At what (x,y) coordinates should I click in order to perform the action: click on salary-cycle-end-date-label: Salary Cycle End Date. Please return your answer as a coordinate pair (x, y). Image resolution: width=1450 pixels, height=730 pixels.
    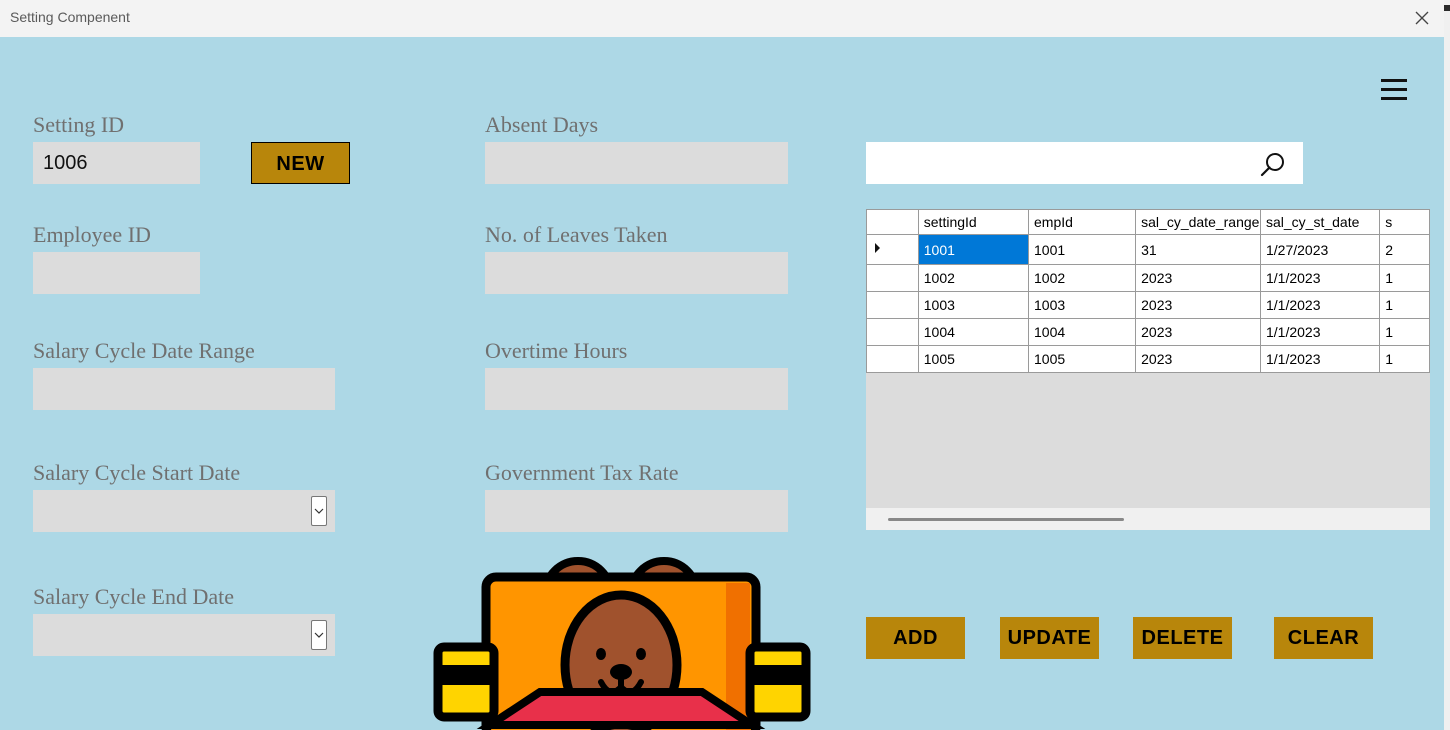
    Looking at the image, I should click on (133, 596).